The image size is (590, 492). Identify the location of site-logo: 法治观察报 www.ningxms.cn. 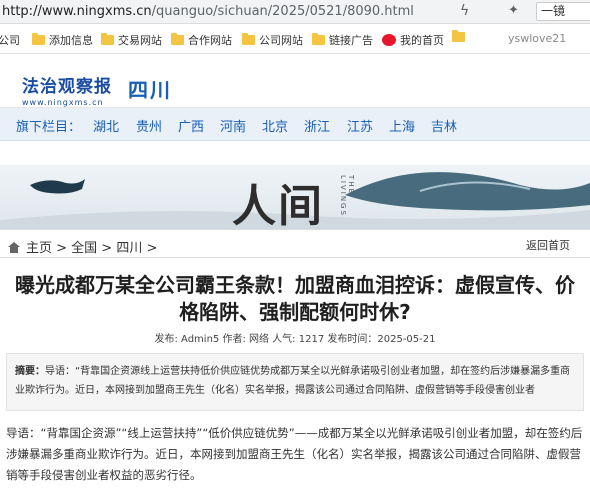
(67, 89).